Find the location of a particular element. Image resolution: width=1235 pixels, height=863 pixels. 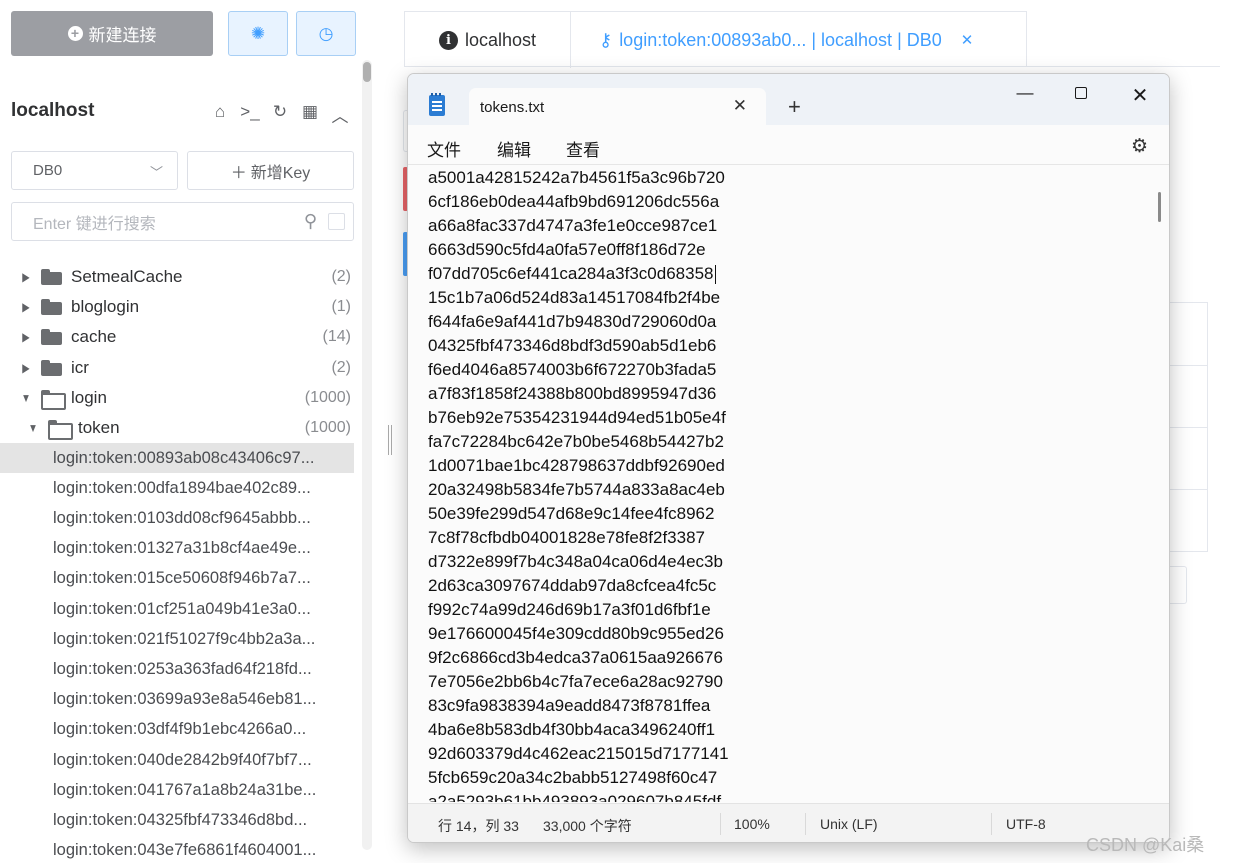

text-line: 6cf186eb0dea44afb9bd691206dc556a is located at coordinates (788, 202).